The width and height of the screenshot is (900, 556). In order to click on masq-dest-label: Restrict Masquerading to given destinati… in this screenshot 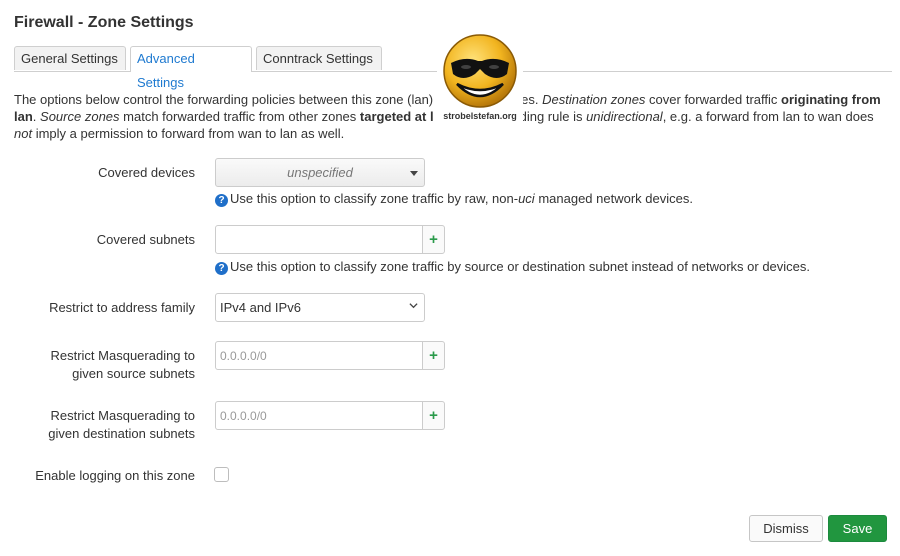, I will do `click(104, 425)`.